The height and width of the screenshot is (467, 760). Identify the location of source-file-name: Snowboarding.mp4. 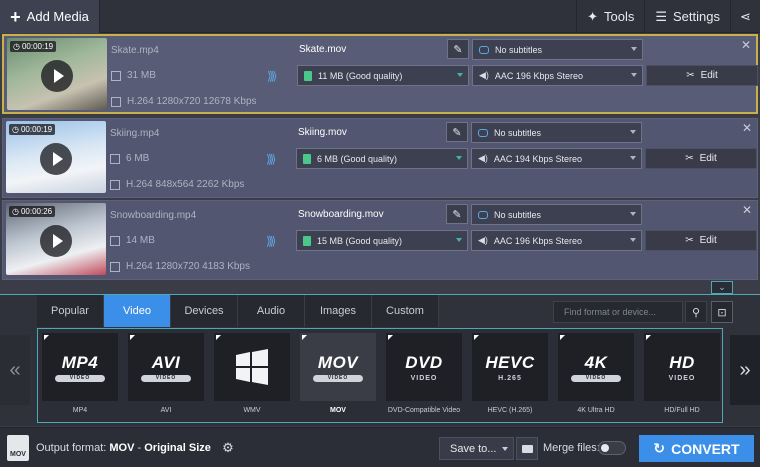
(153, 215).